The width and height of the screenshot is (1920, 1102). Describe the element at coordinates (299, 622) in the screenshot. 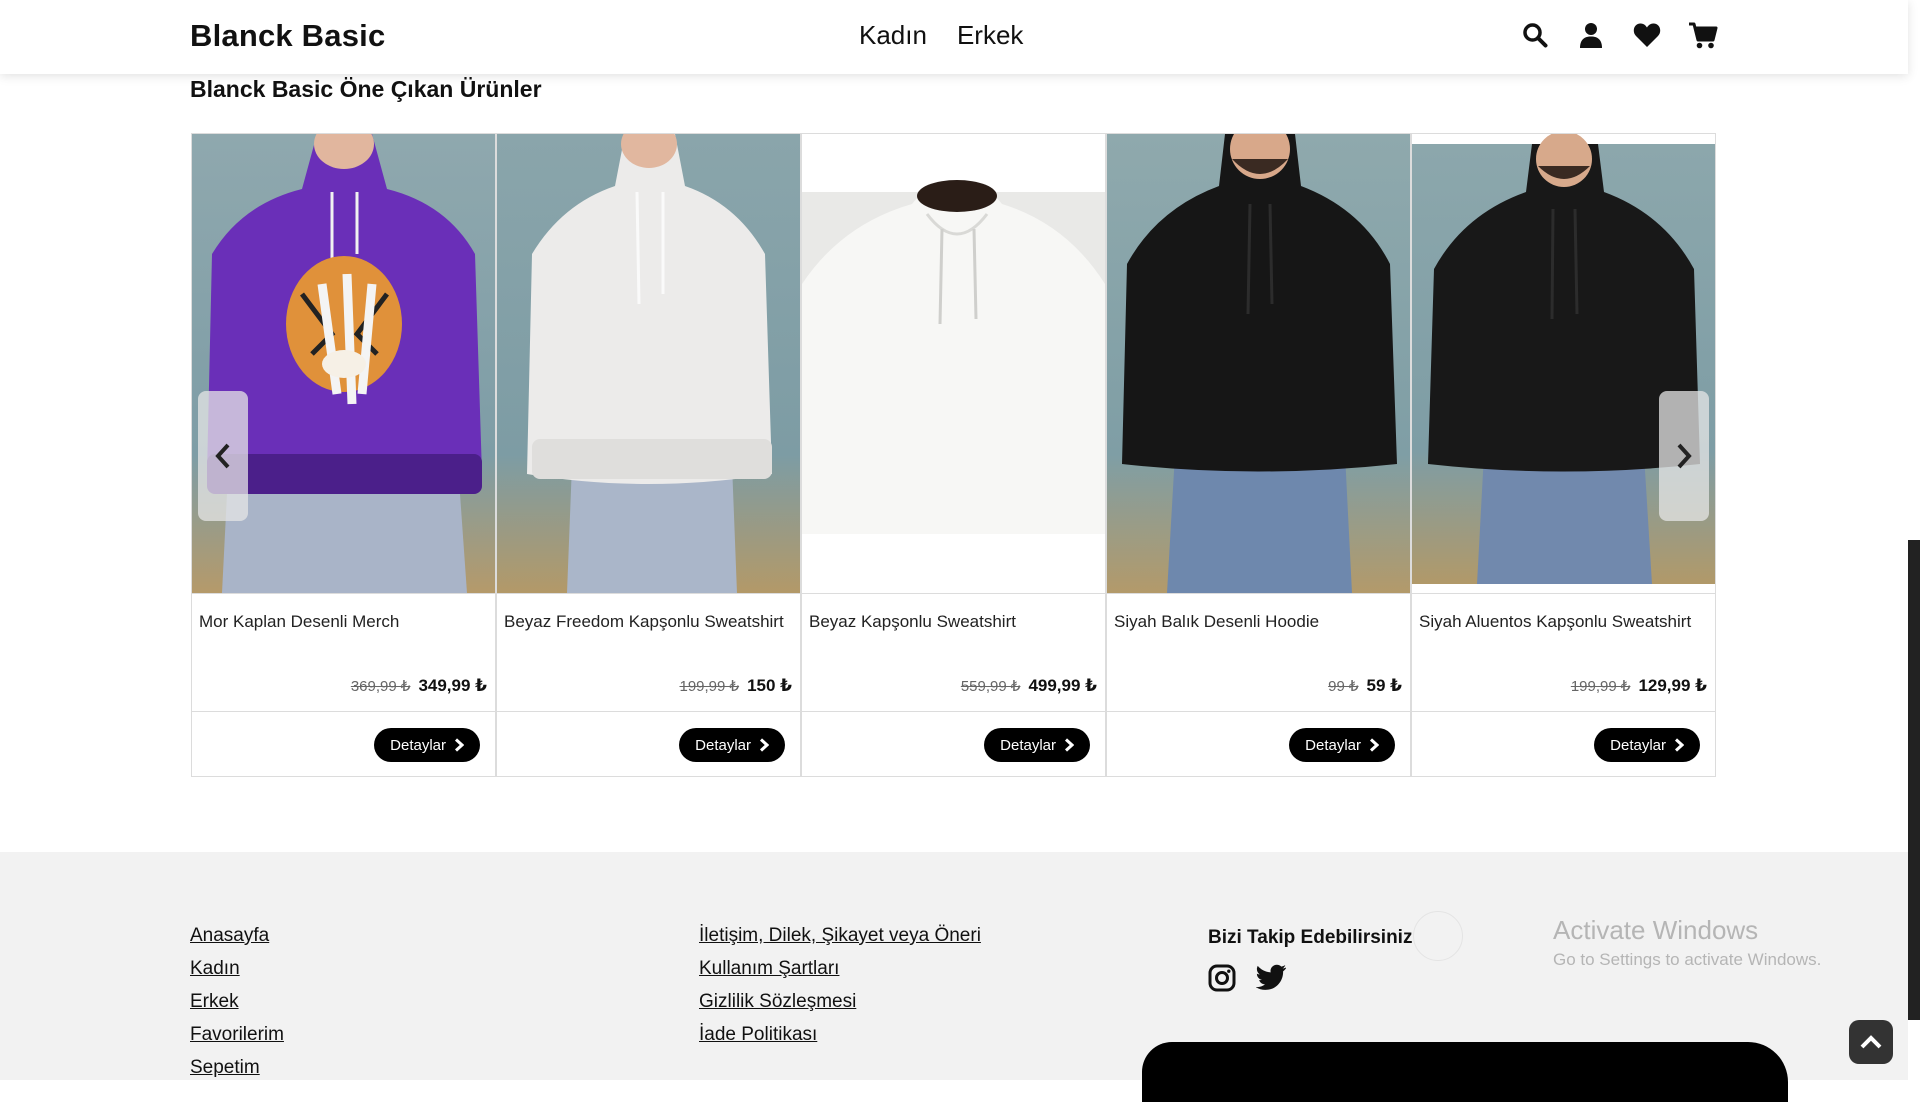

I see `product-name: Mor Kaplan Desenli Merch` at that location.